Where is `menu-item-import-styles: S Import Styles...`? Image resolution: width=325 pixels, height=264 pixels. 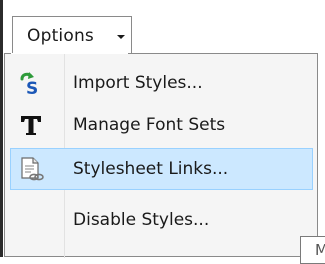
menu-item-import-styles: S Import Styles... is located at coordinates (161, 83).